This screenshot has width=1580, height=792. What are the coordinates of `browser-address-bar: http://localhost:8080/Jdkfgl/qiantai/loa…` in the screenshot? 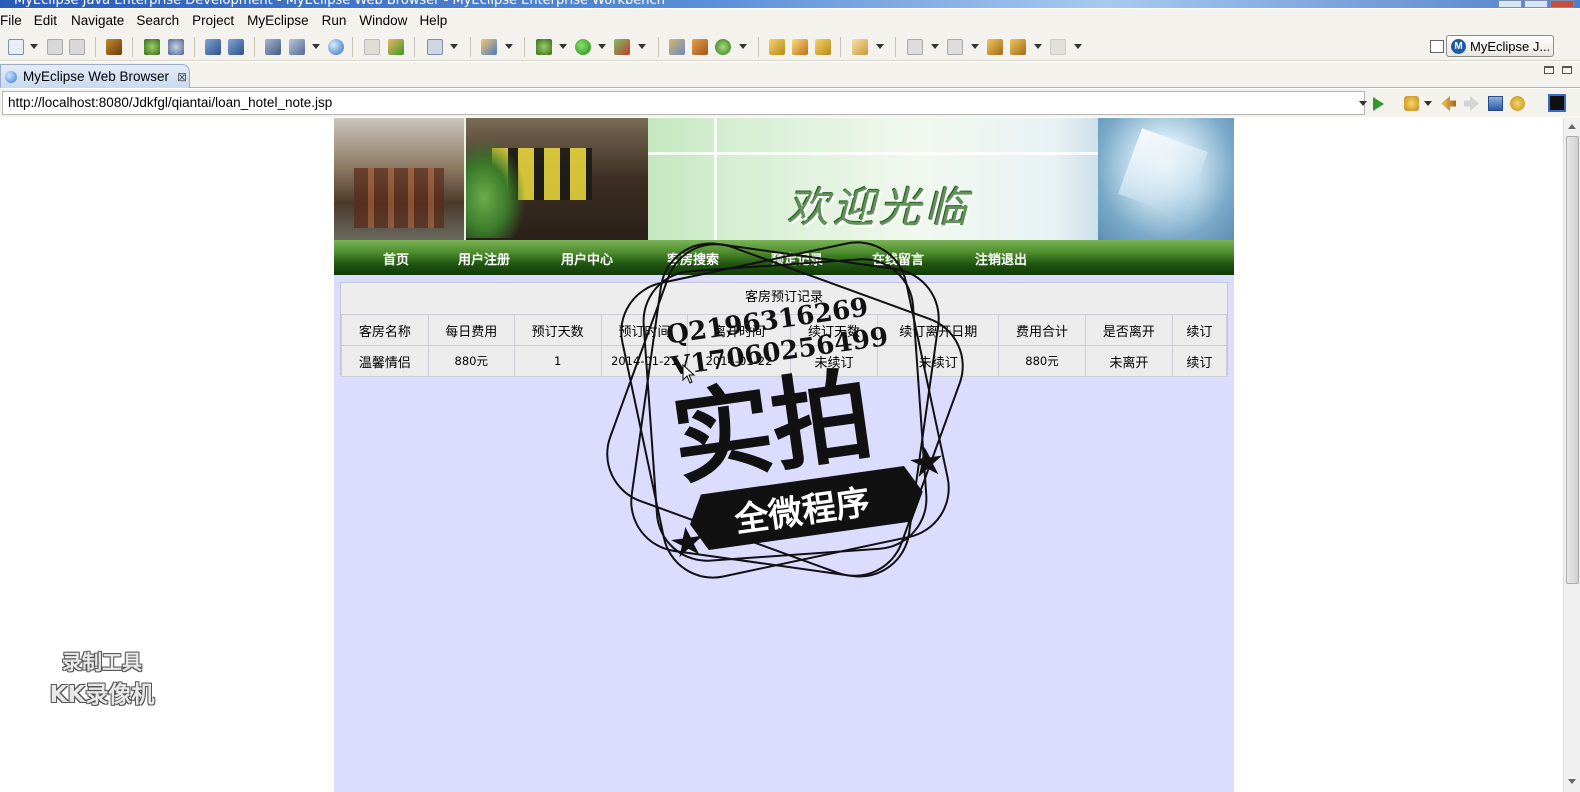 It's located at (790, 103).